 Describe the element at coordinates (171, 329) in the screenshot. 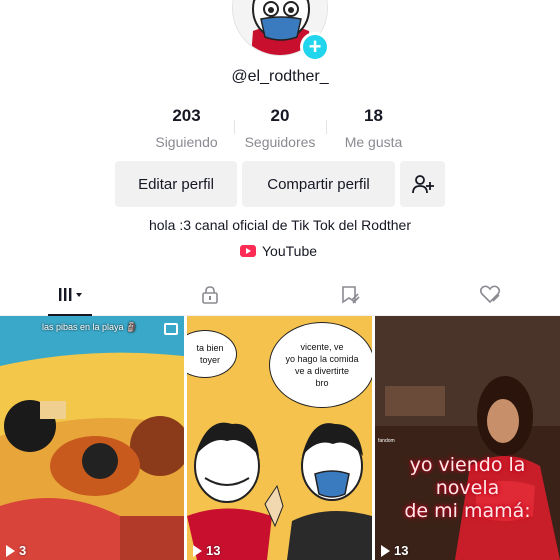

I see `photo-icon` at that location.